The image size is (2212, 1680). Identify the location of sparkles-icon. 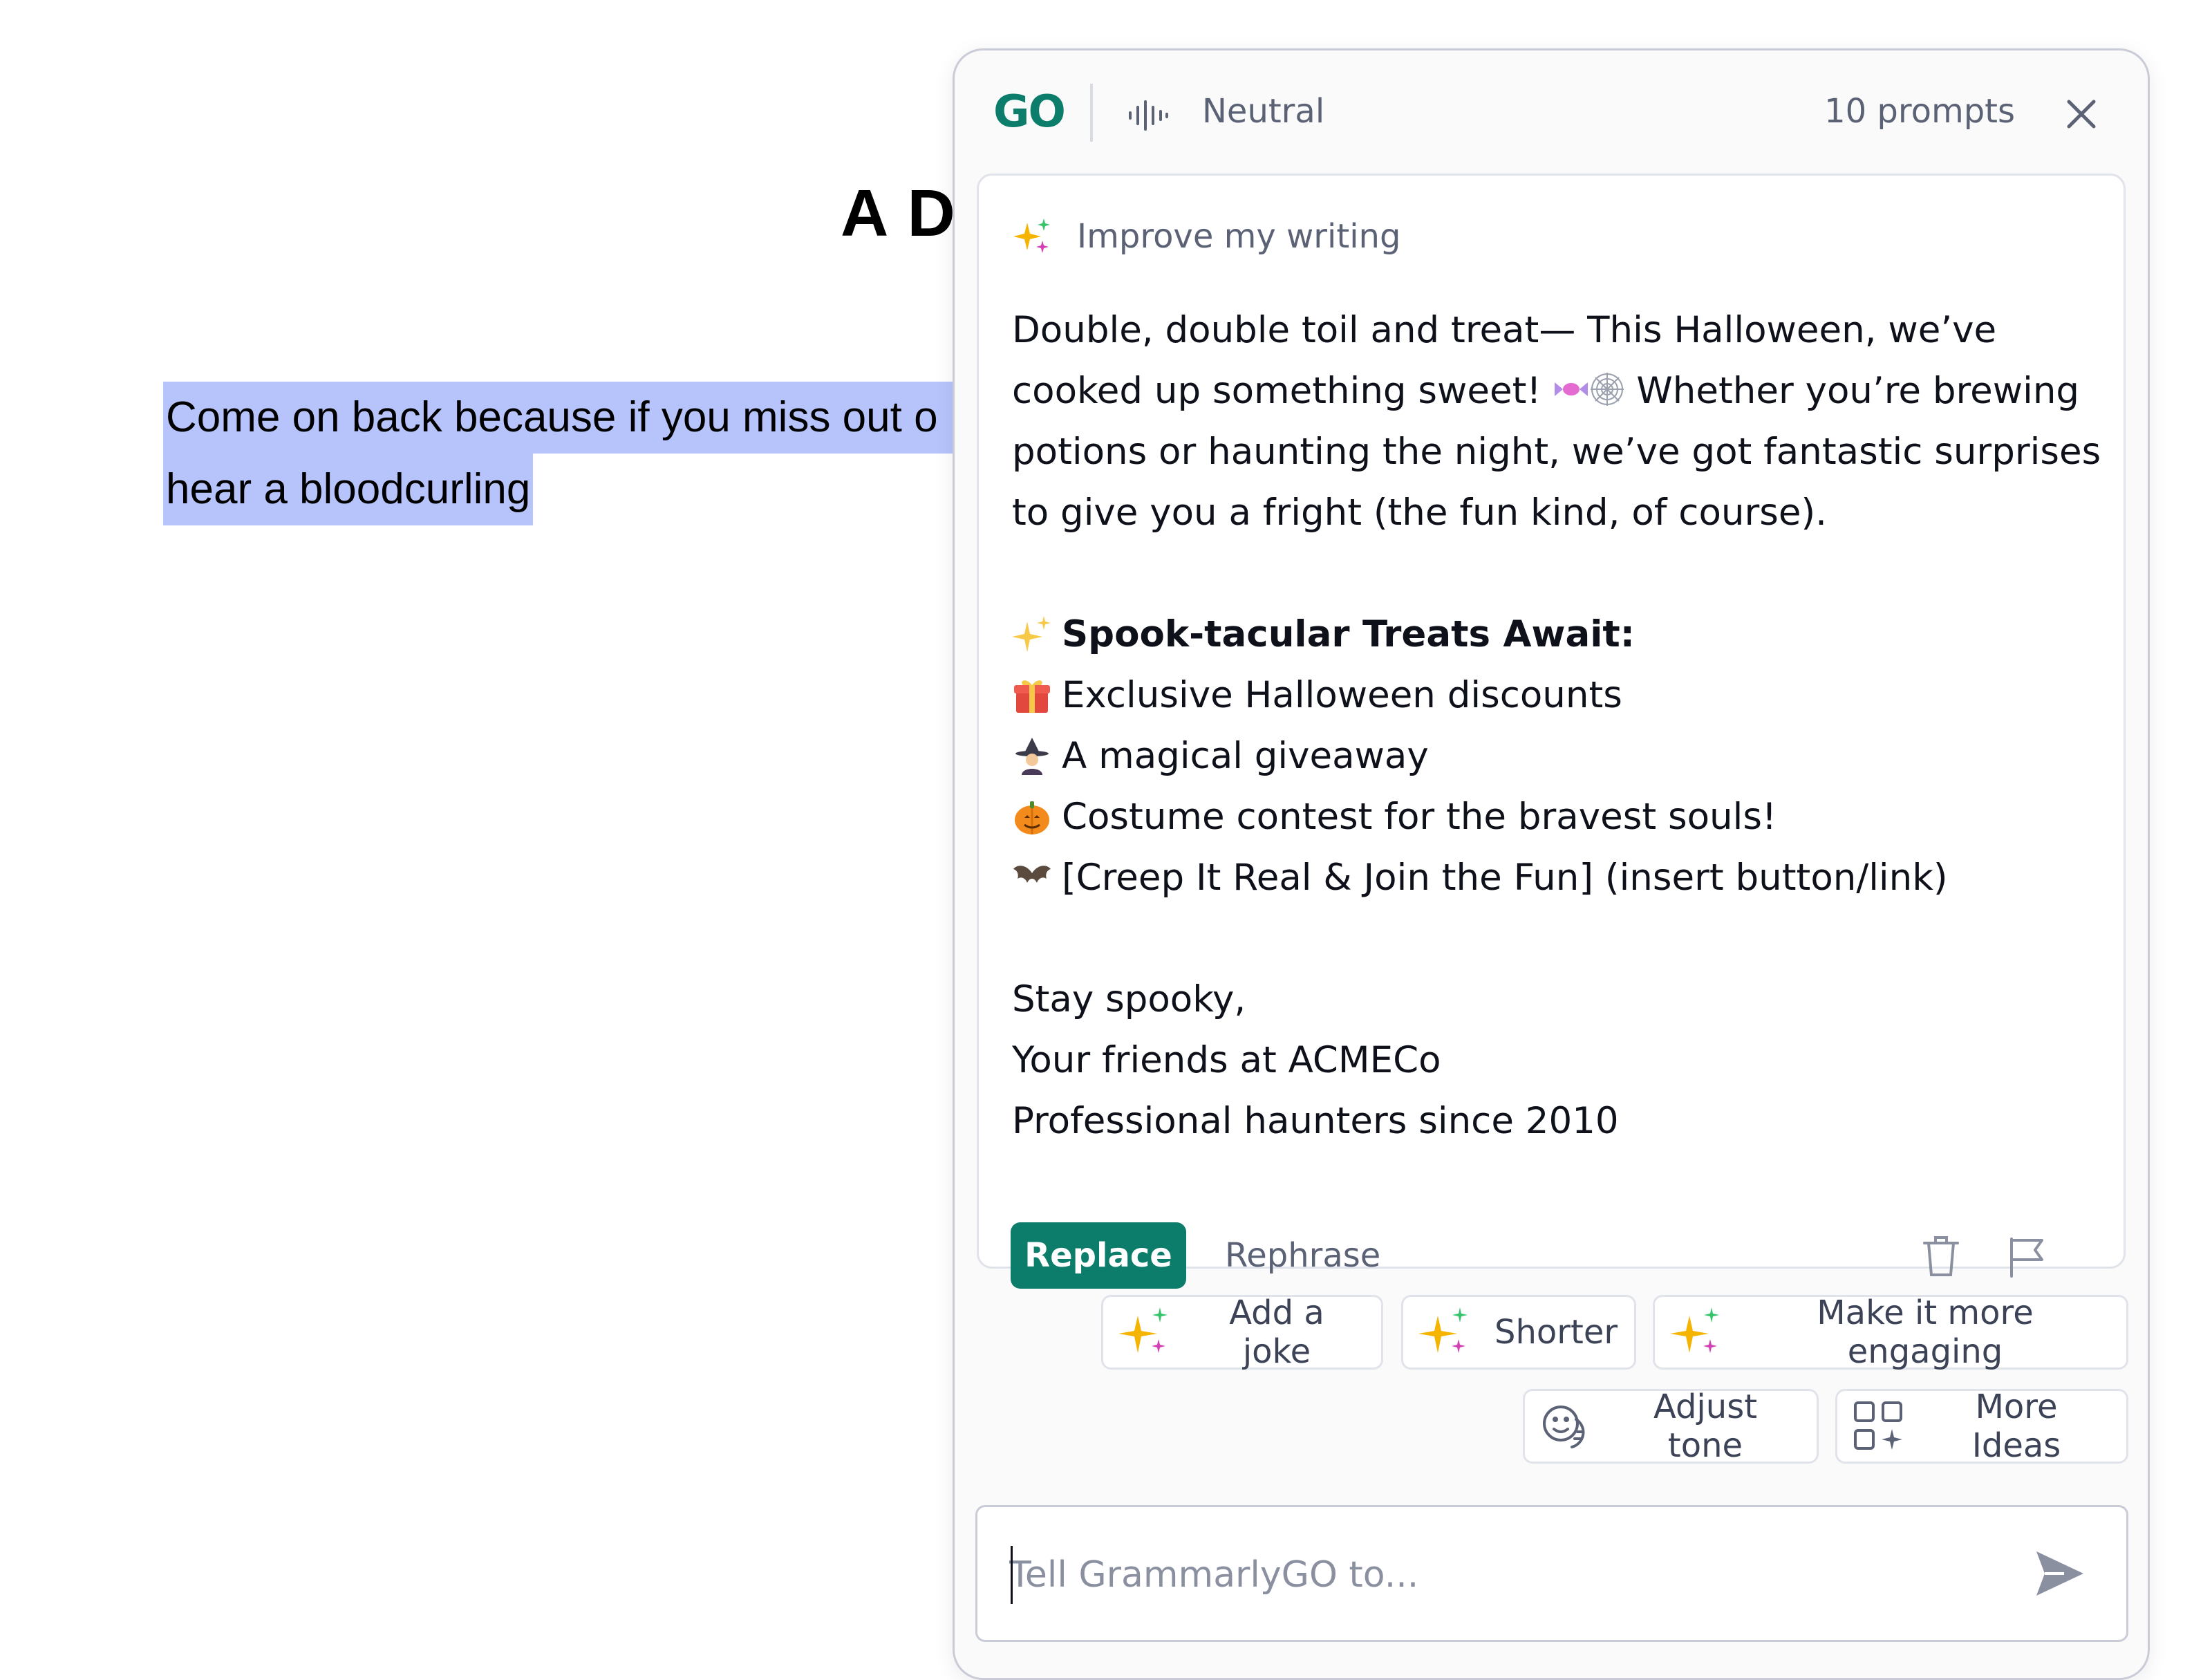
(1031, 634).